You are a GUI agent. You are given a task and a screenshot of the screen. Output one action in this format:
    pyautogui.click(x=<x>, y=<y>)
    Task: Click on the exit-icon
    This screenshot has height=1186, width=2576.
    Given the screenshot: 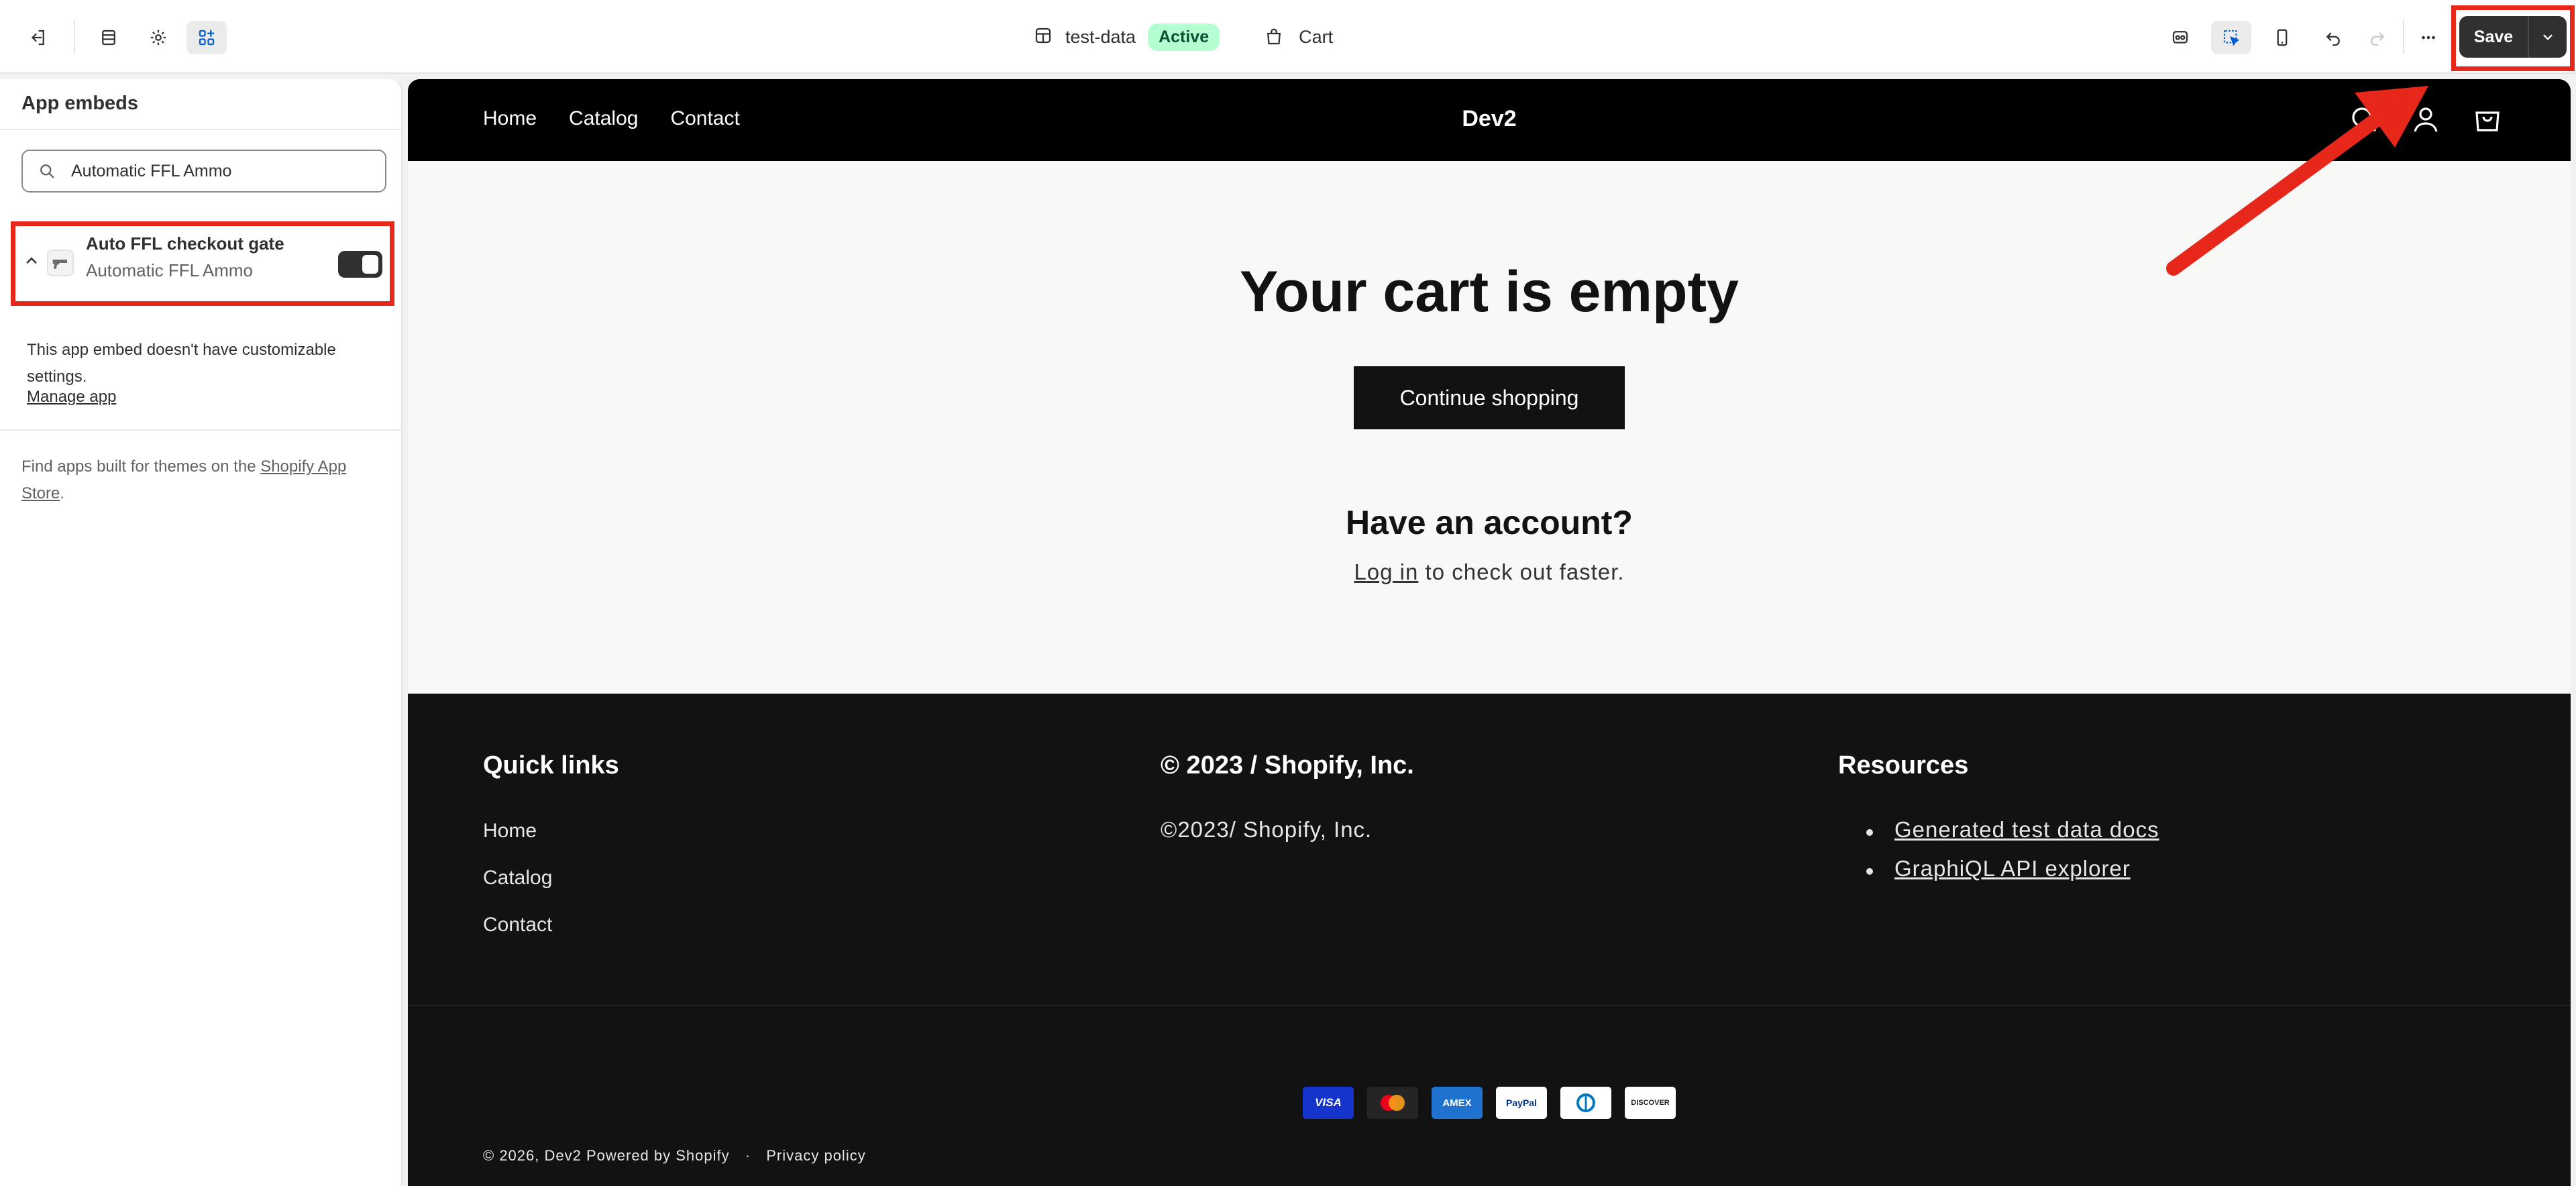 What is the action you would take?
    pyautogui.click(x=38, y=38)
    